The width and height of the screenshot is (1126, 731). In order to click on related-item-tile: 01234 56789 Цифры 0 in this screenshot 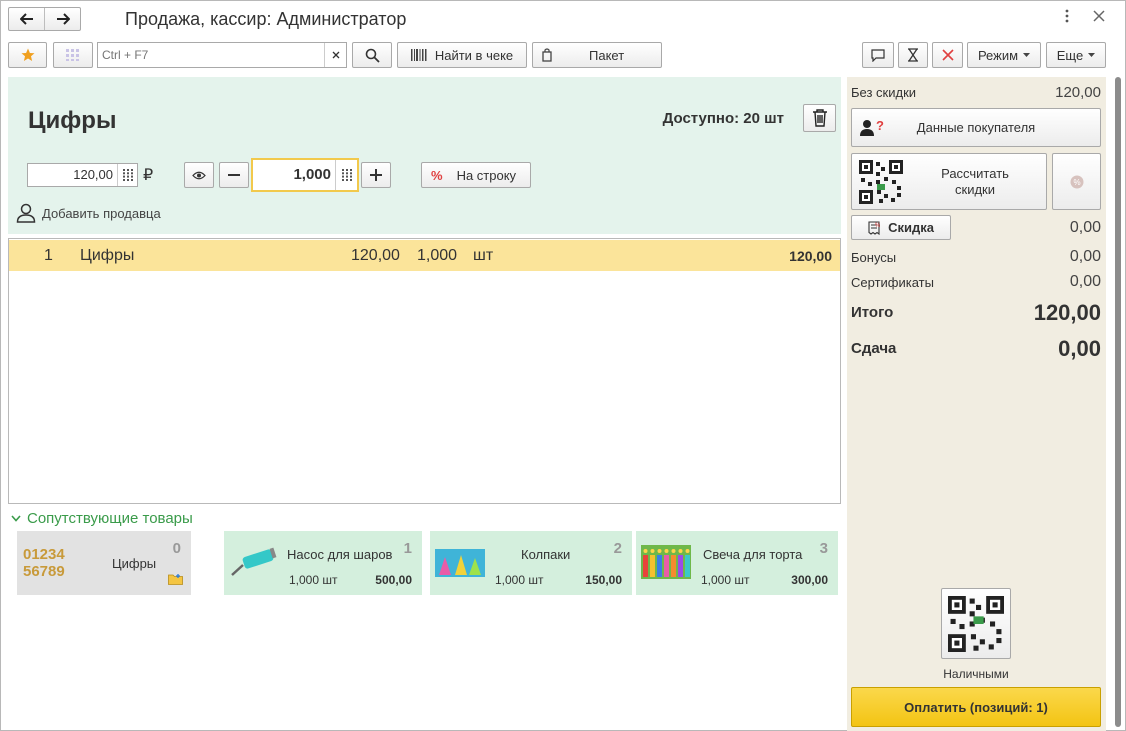, I will do `click(104, 563)`.